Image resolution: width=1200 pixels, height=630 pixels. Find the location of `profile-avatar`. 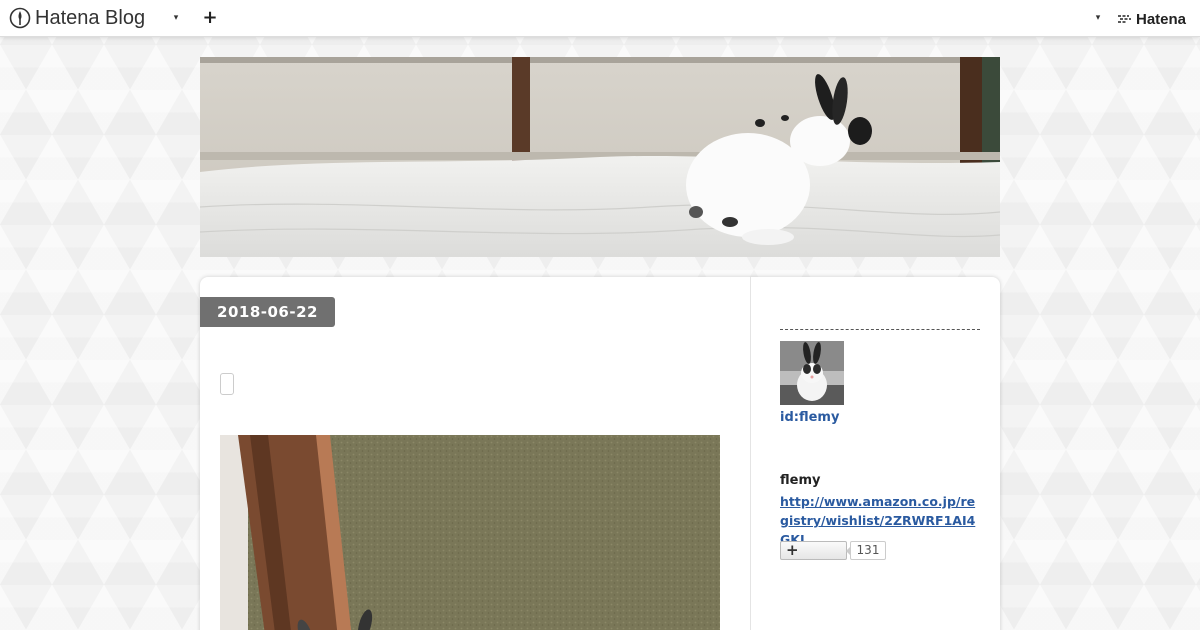

profile-avatar is located at coordinates (812, 373).